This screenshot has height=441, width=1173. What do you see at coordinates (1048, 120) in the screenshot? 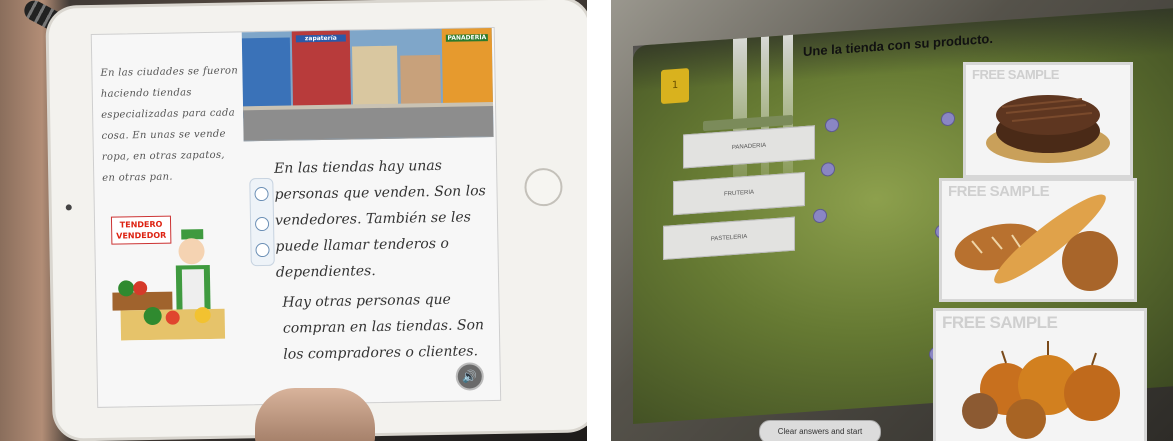
I see `image-card-cake: FREE SAMPLE` at bounding box center [1048, 120].